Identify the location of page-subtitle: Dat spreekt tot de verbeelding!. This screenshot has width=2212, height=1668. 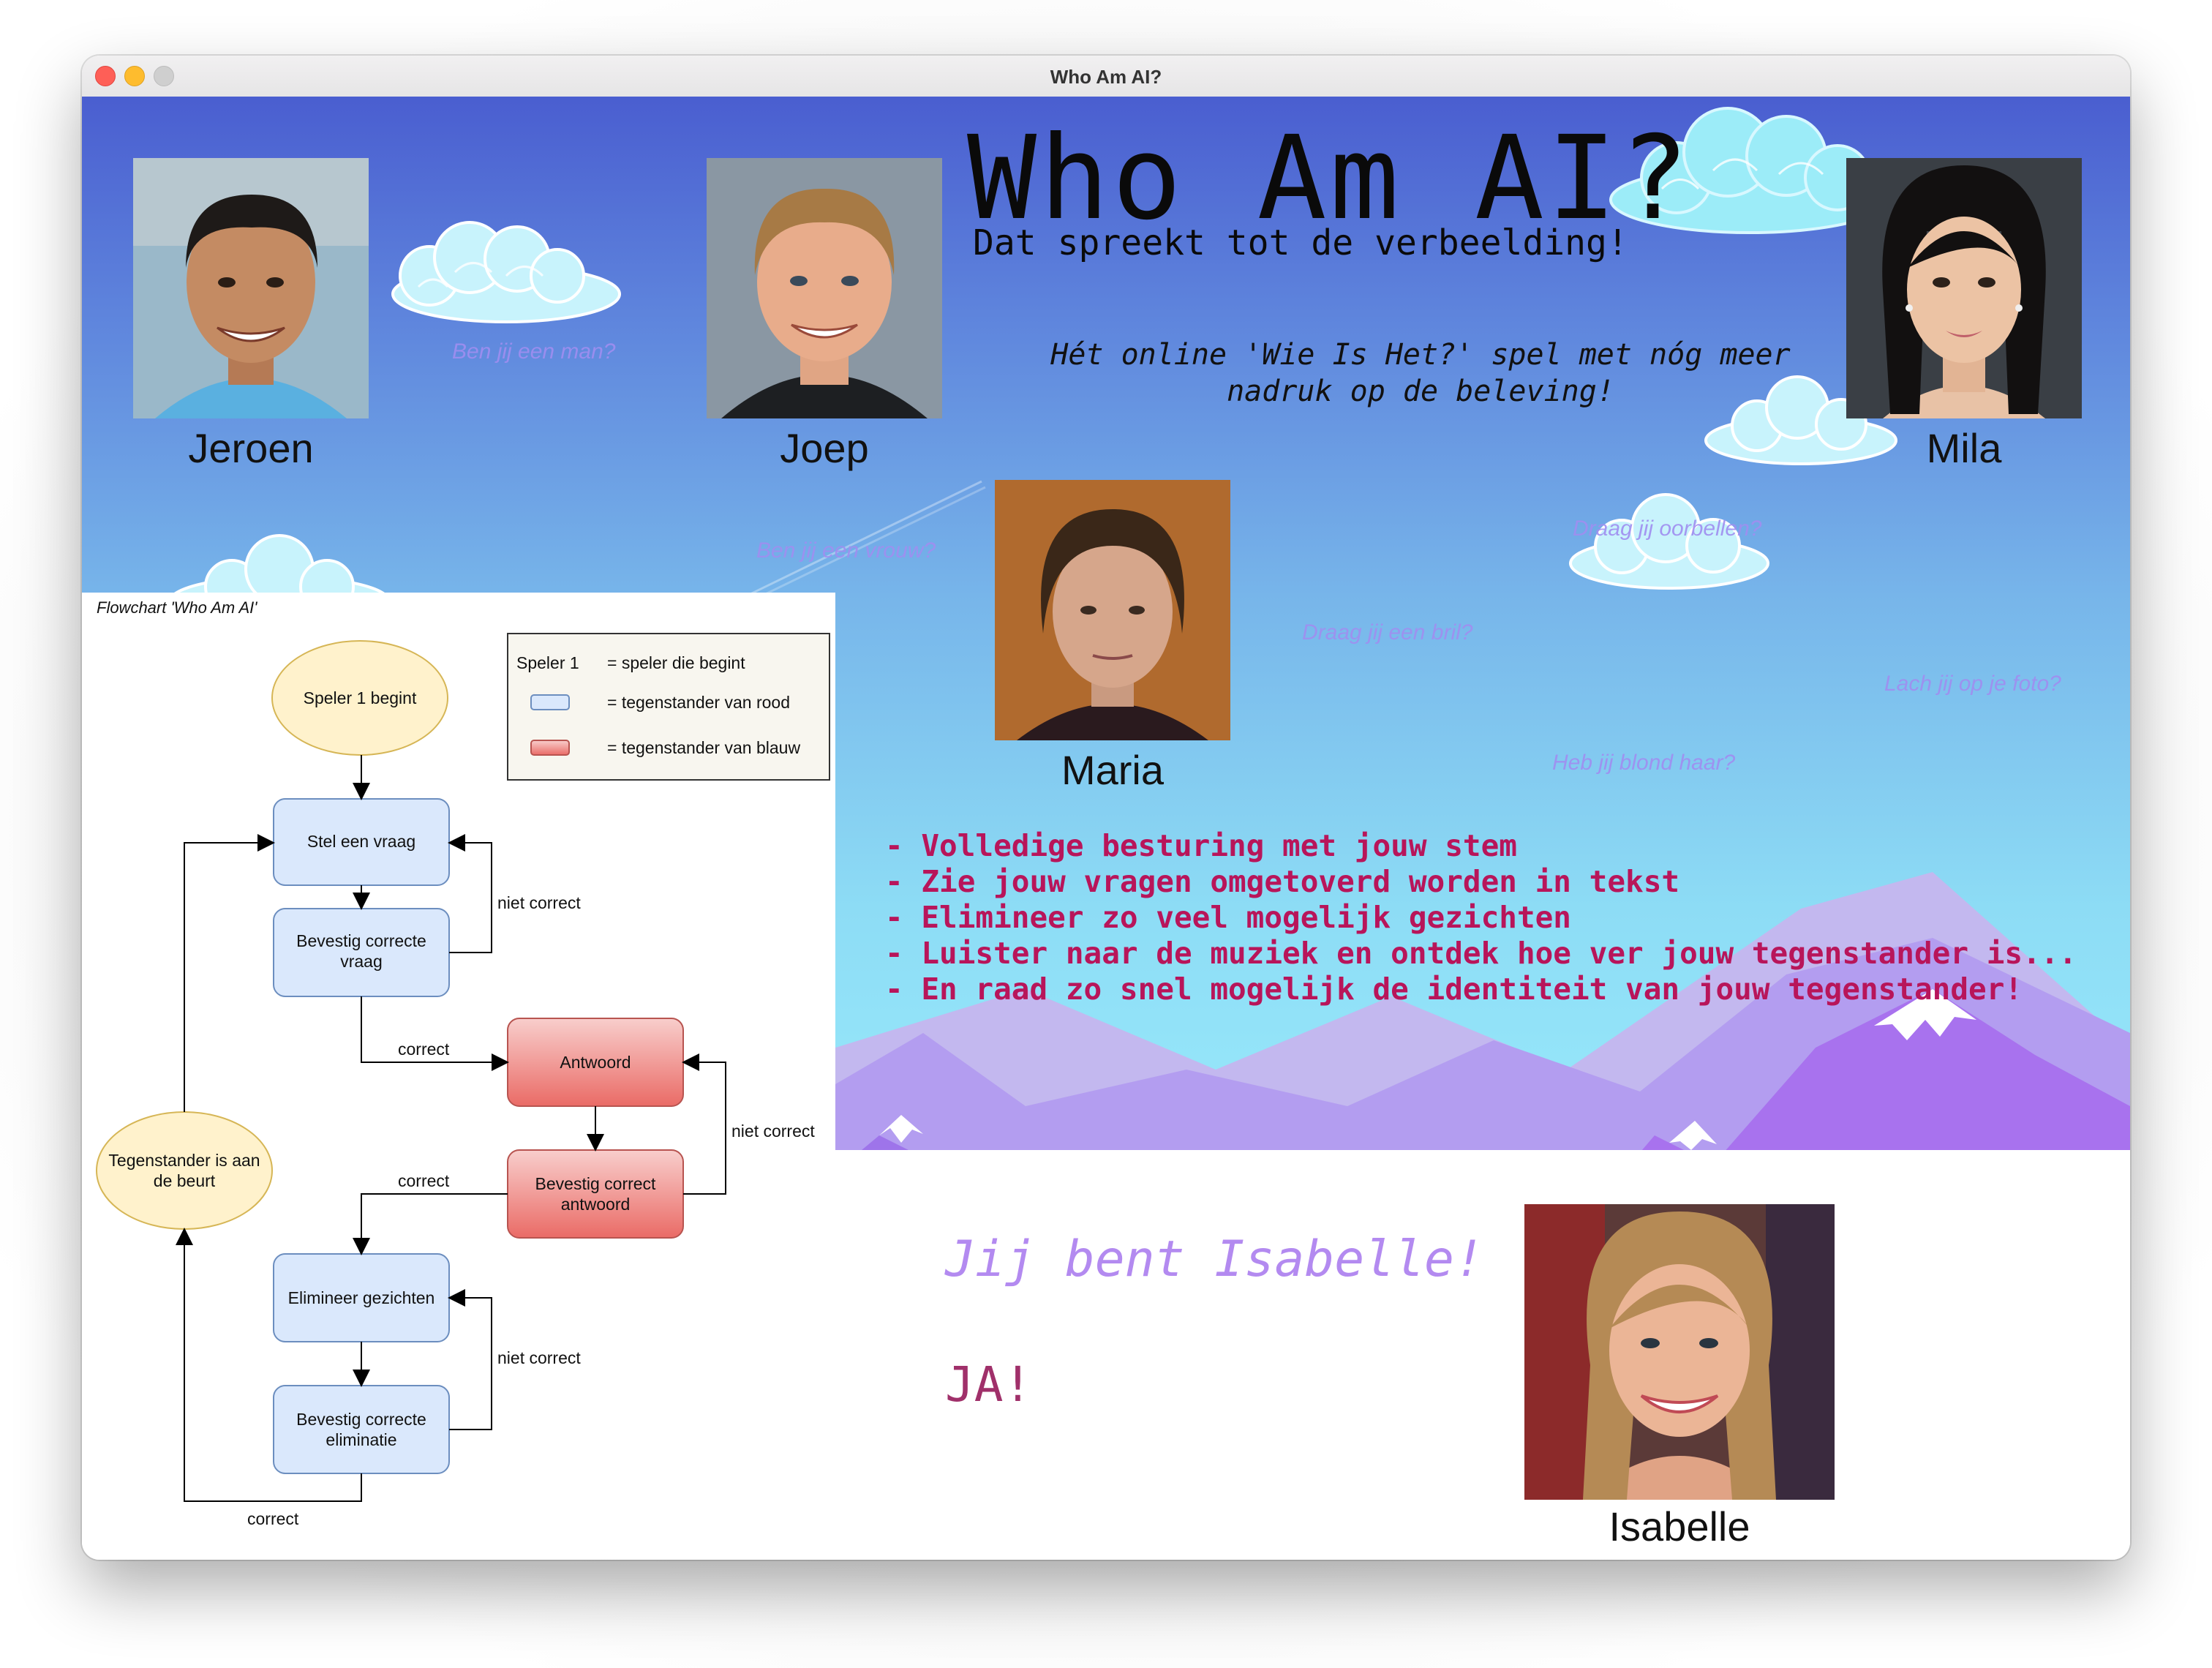
(1300, 242).